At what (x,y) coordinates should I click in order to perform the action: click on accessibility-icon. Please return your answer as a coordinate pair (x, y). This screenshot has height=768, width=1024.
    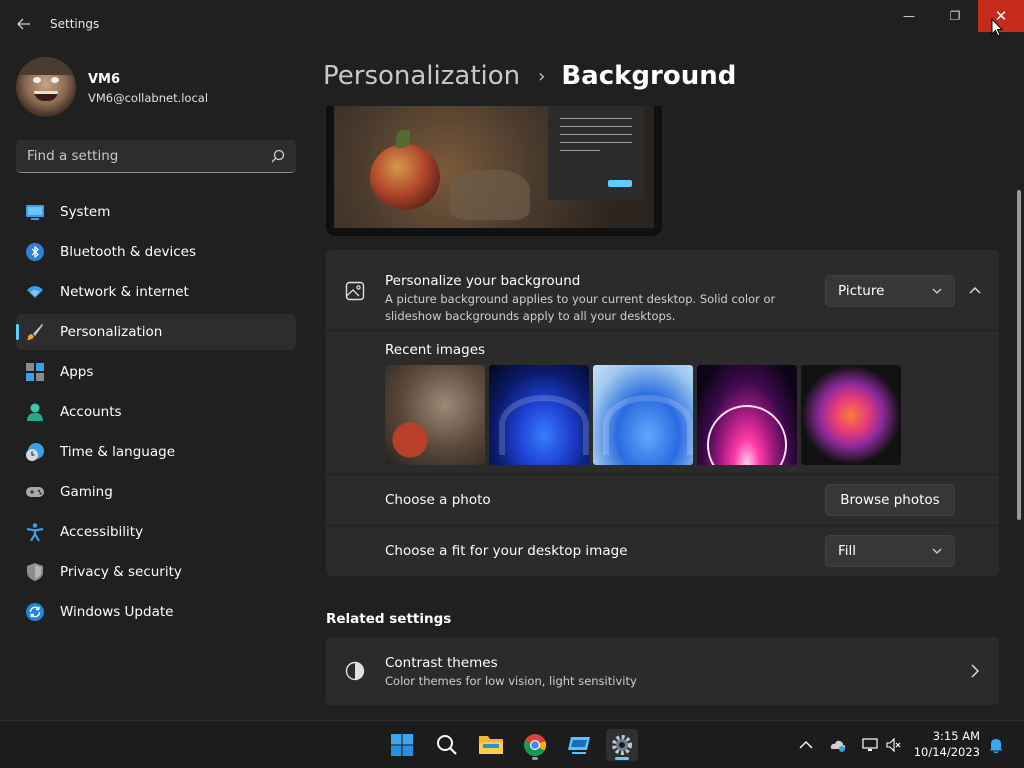
    Looking at the image, I should click on (35, 532).